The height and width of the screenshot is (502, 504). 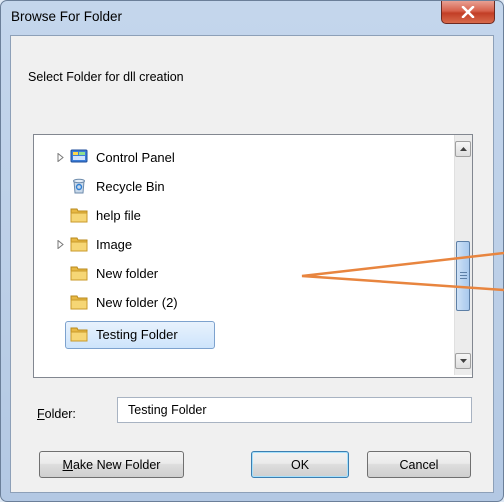 What do you see at coordinates (56, 414) in the screenshot?
I see `folder-field-label: Folder:` at bounding box center [56, 414].